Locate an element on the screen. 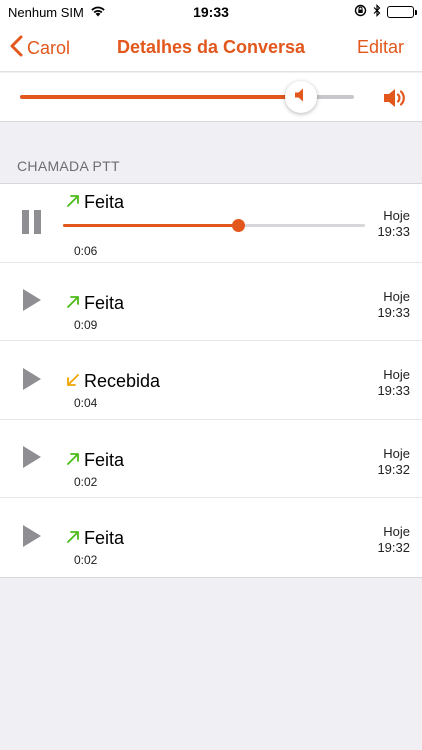 Image resolution: width=422 pixels, height=750 pixels. call-label: Recebida is located at coordinates (113, 381).